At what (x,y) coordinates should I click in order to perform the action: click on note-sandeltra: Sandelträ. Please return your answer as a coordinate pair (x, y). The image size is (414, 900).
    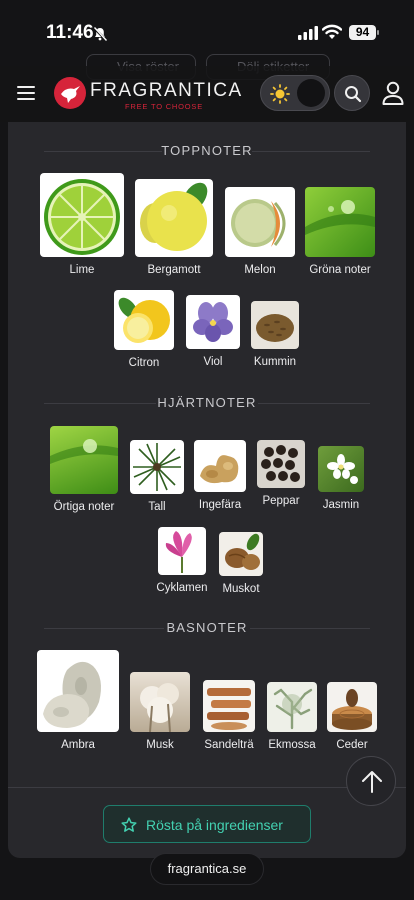
    Looking at the image, I should click on (229, 715).